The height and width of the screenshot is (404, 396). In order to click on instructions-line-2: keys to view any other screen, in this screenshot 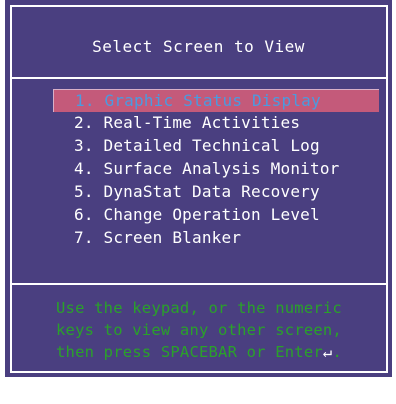, I will do `click(199, 330)`.